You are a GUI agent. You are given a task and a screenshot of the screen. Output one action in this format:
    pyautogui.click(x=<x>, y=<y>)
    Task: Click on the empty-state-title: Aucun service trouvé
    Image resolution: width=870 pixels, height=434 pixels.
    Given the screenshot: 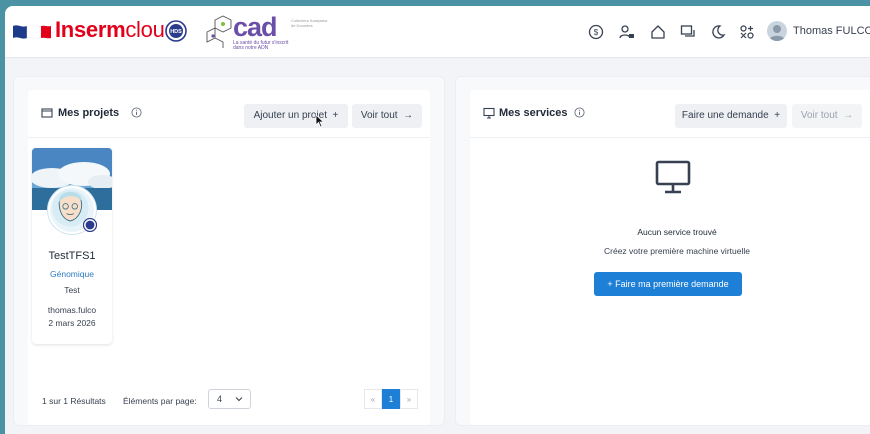 What is the action you would take?
    pyautogui.click(x=677, y=232)
    